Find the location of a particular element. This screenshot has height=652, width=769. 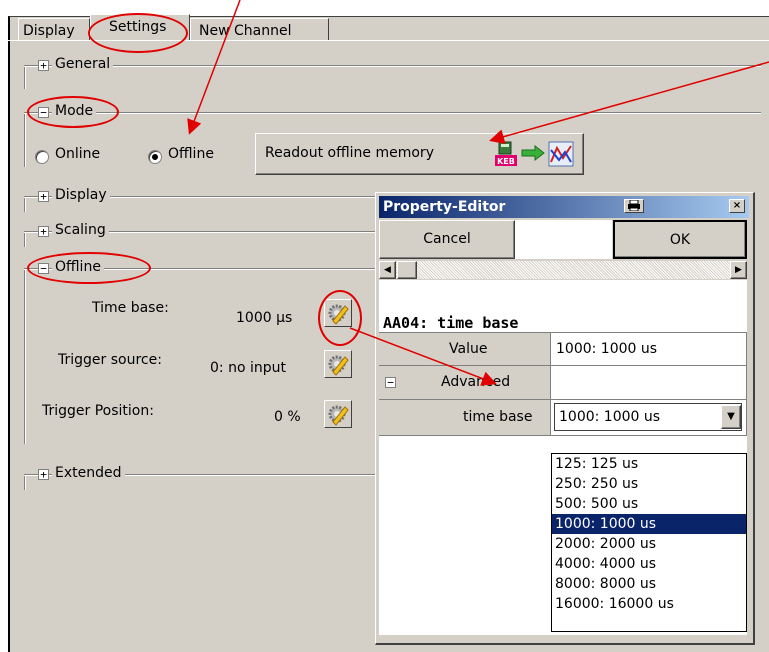

arrow-to-readout-button is located at coordinates (629, 102).